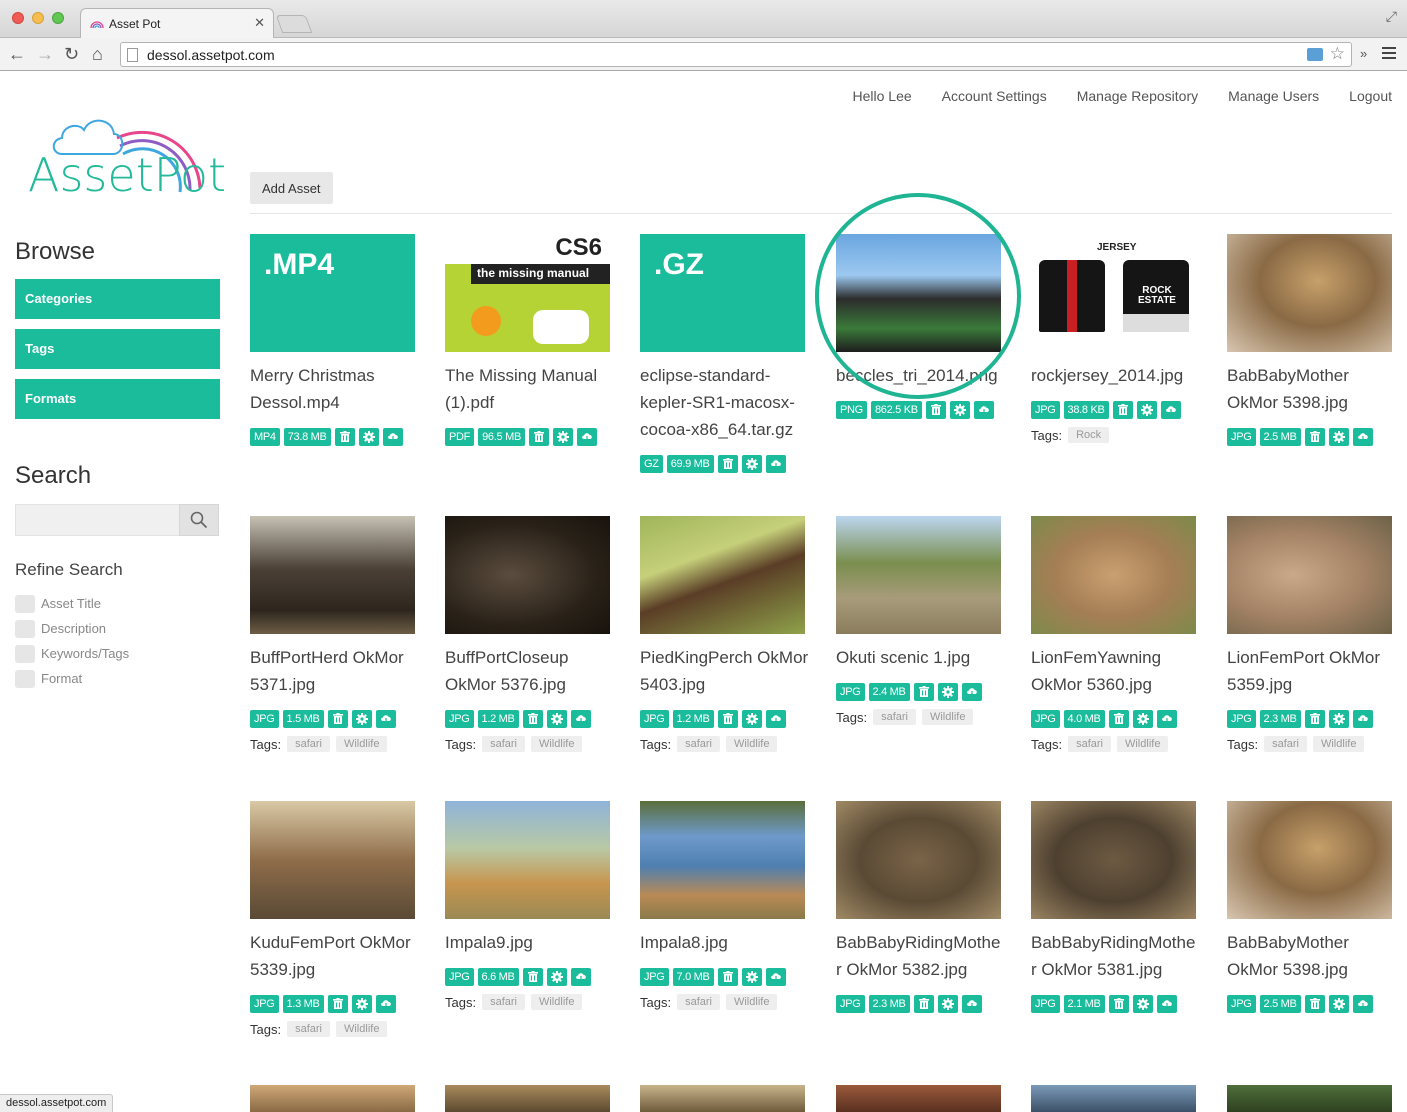 This screenshot has height=1112, width=1407. What do you see at coordinates (1370, 96) in the screenshot?
I see `nav-logout: Logout` at bounding box center [1370, 96].